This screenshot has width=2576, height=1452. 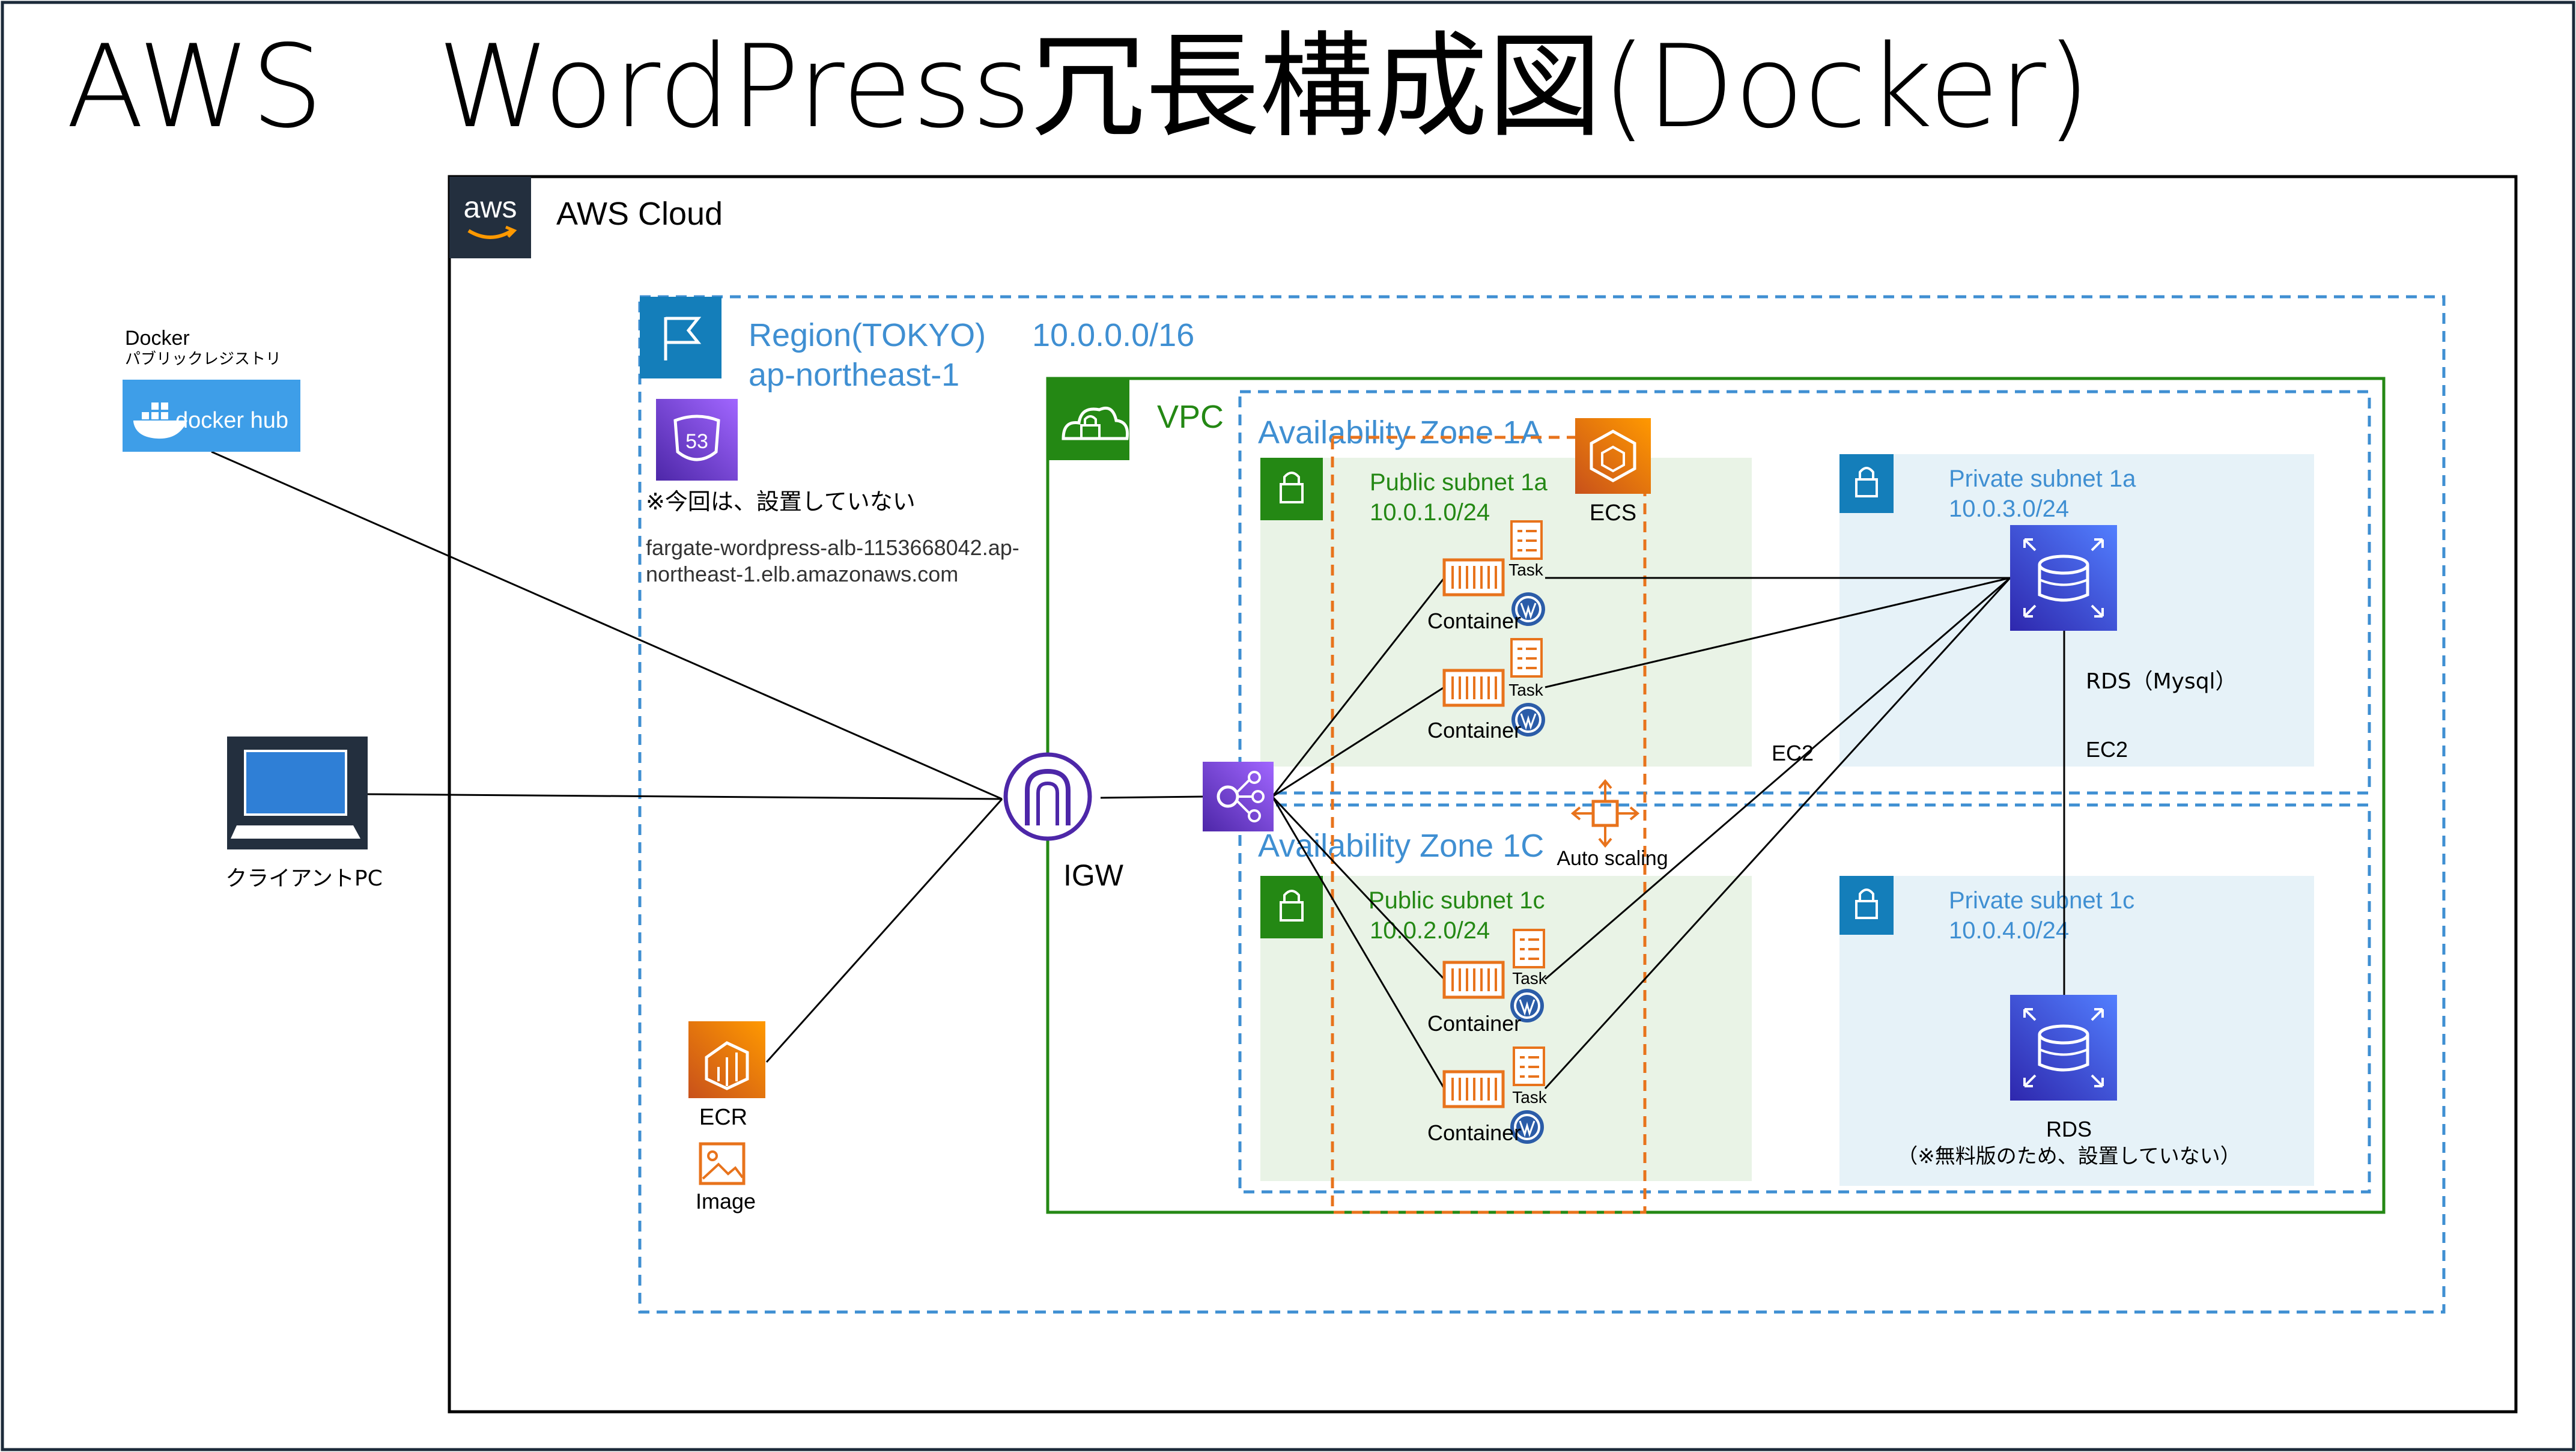 What do you see at coordinates (781, 501) in the screenshot?
I see `route53-note: ※今回は、設置していない` at bounding box center [781, 501].